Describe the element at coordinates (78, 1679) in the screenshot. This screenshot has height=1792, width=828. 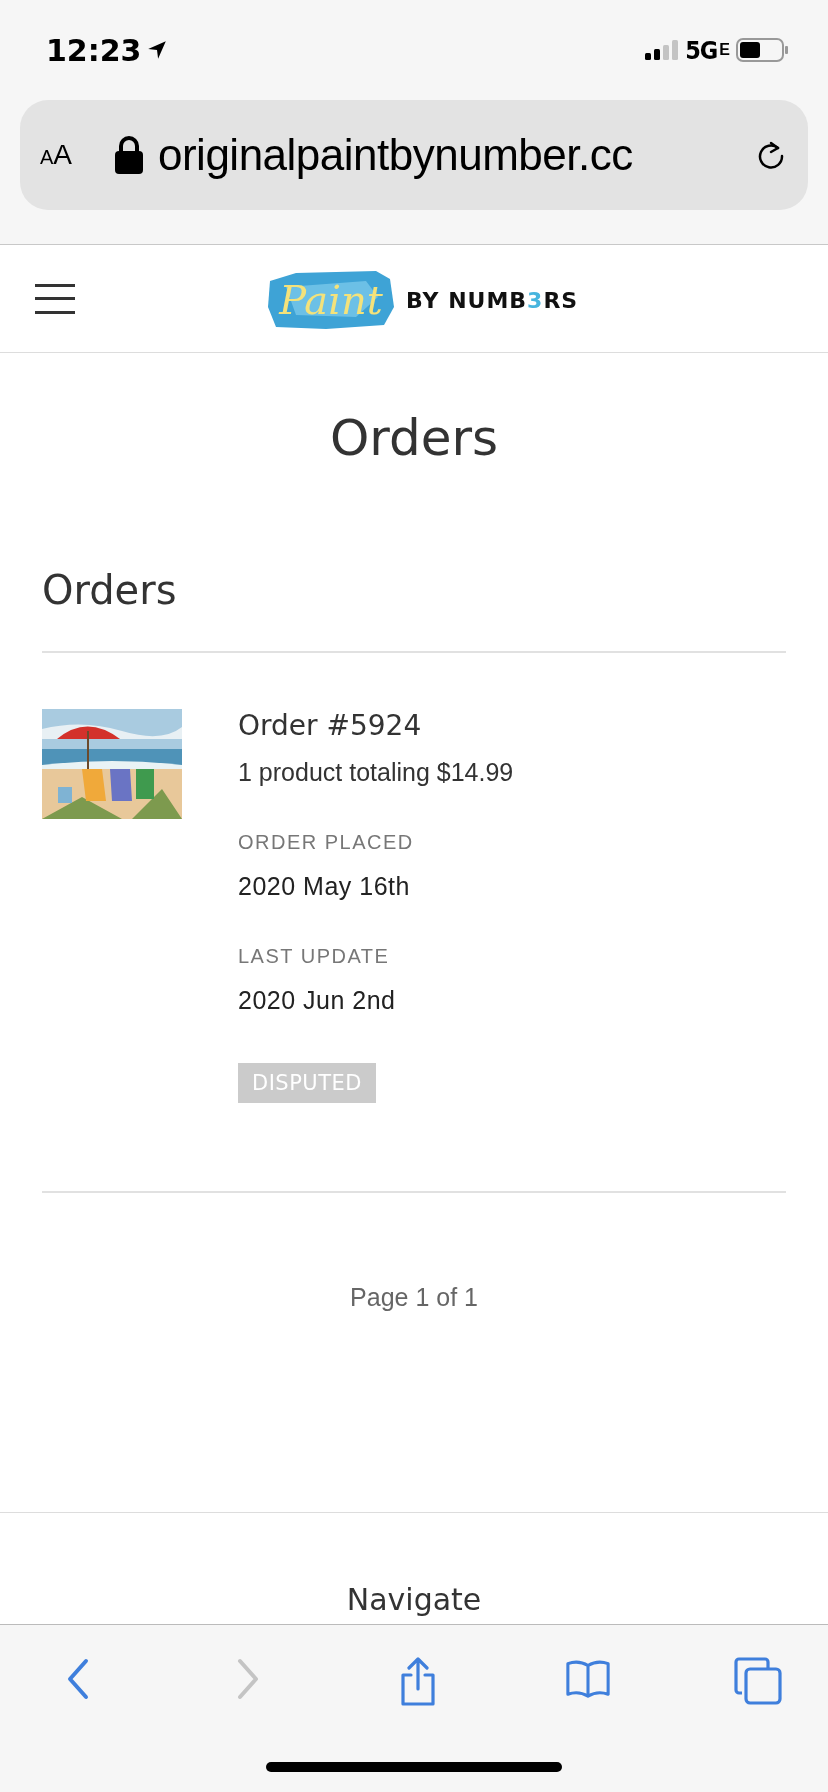
I see `back-icon` at that location.